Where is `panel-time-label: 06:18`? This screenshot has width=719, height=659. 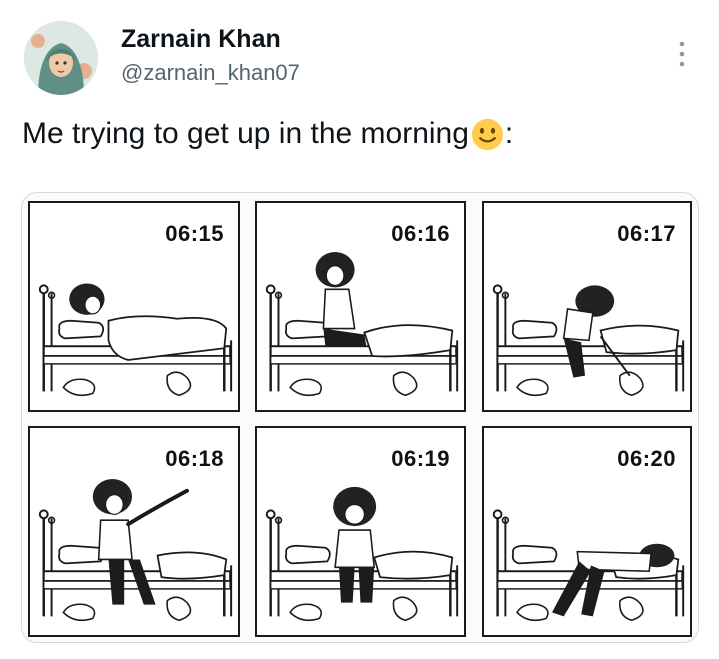
panel-time-label: 06:18 is located at coordinates (194, 458).